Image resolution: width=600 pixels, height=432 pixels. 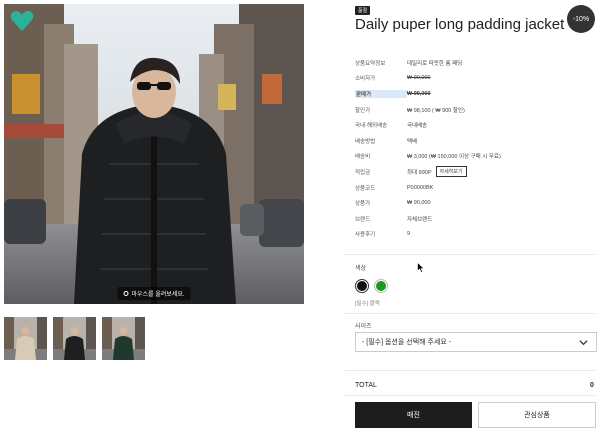 I want to click on thumbnail-black, so click(x=74, y=338).